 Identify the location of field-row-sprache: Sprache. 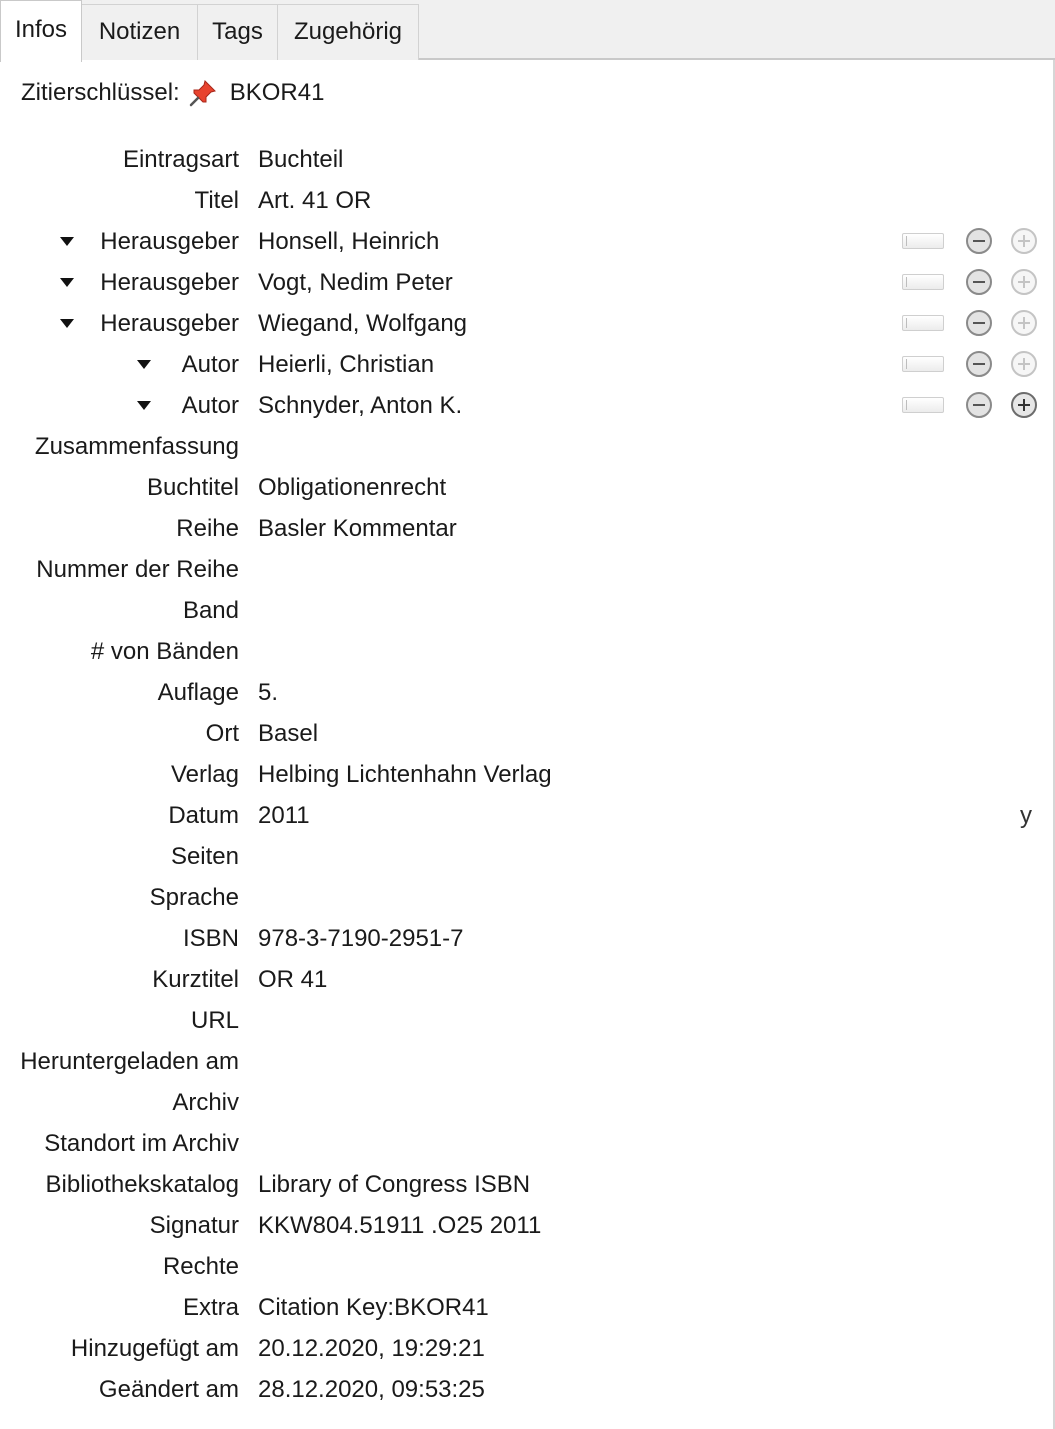
(527, 898).